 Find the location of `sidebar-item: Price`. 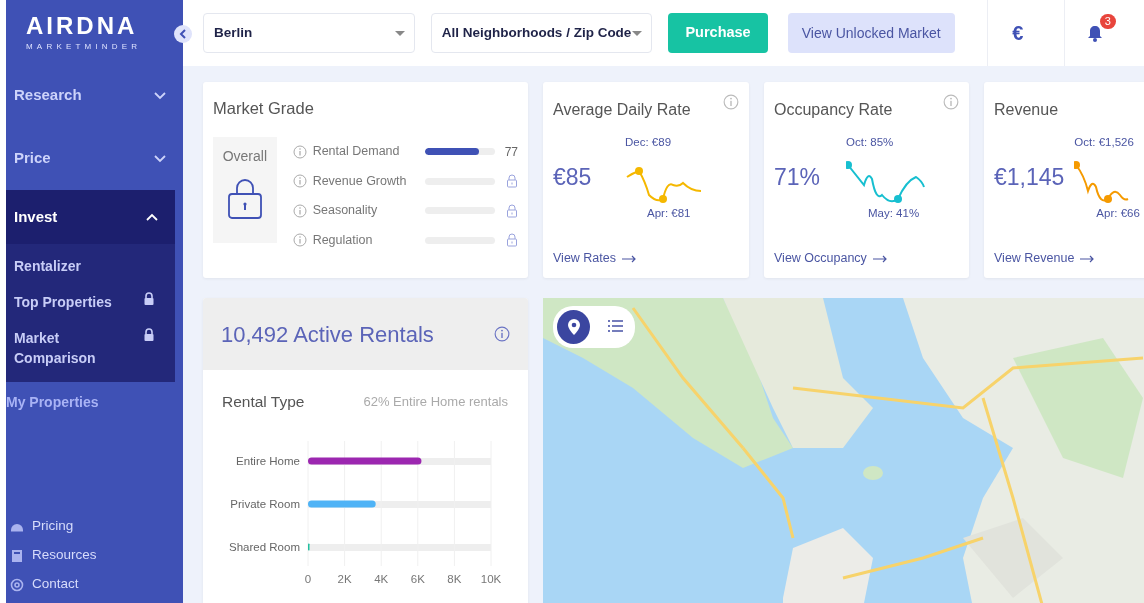

sidebar-item: Price is located at coordinates (94, 158).